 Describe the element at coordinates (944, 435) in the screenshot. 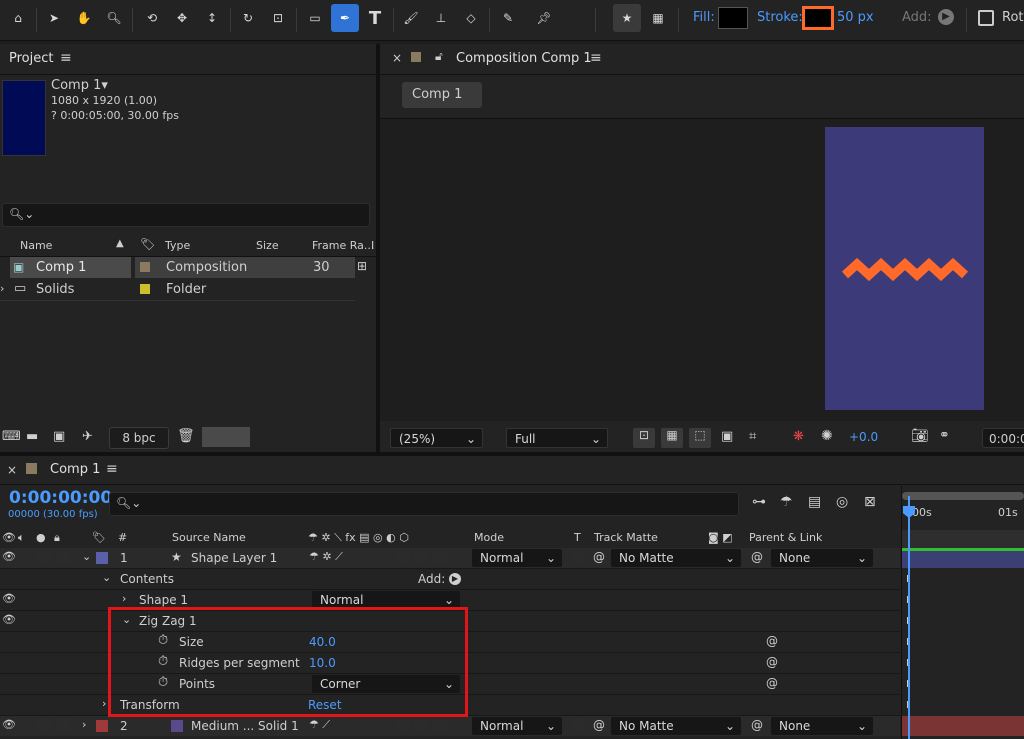

I see `show-snapshot-icon: ⚭` at that location.